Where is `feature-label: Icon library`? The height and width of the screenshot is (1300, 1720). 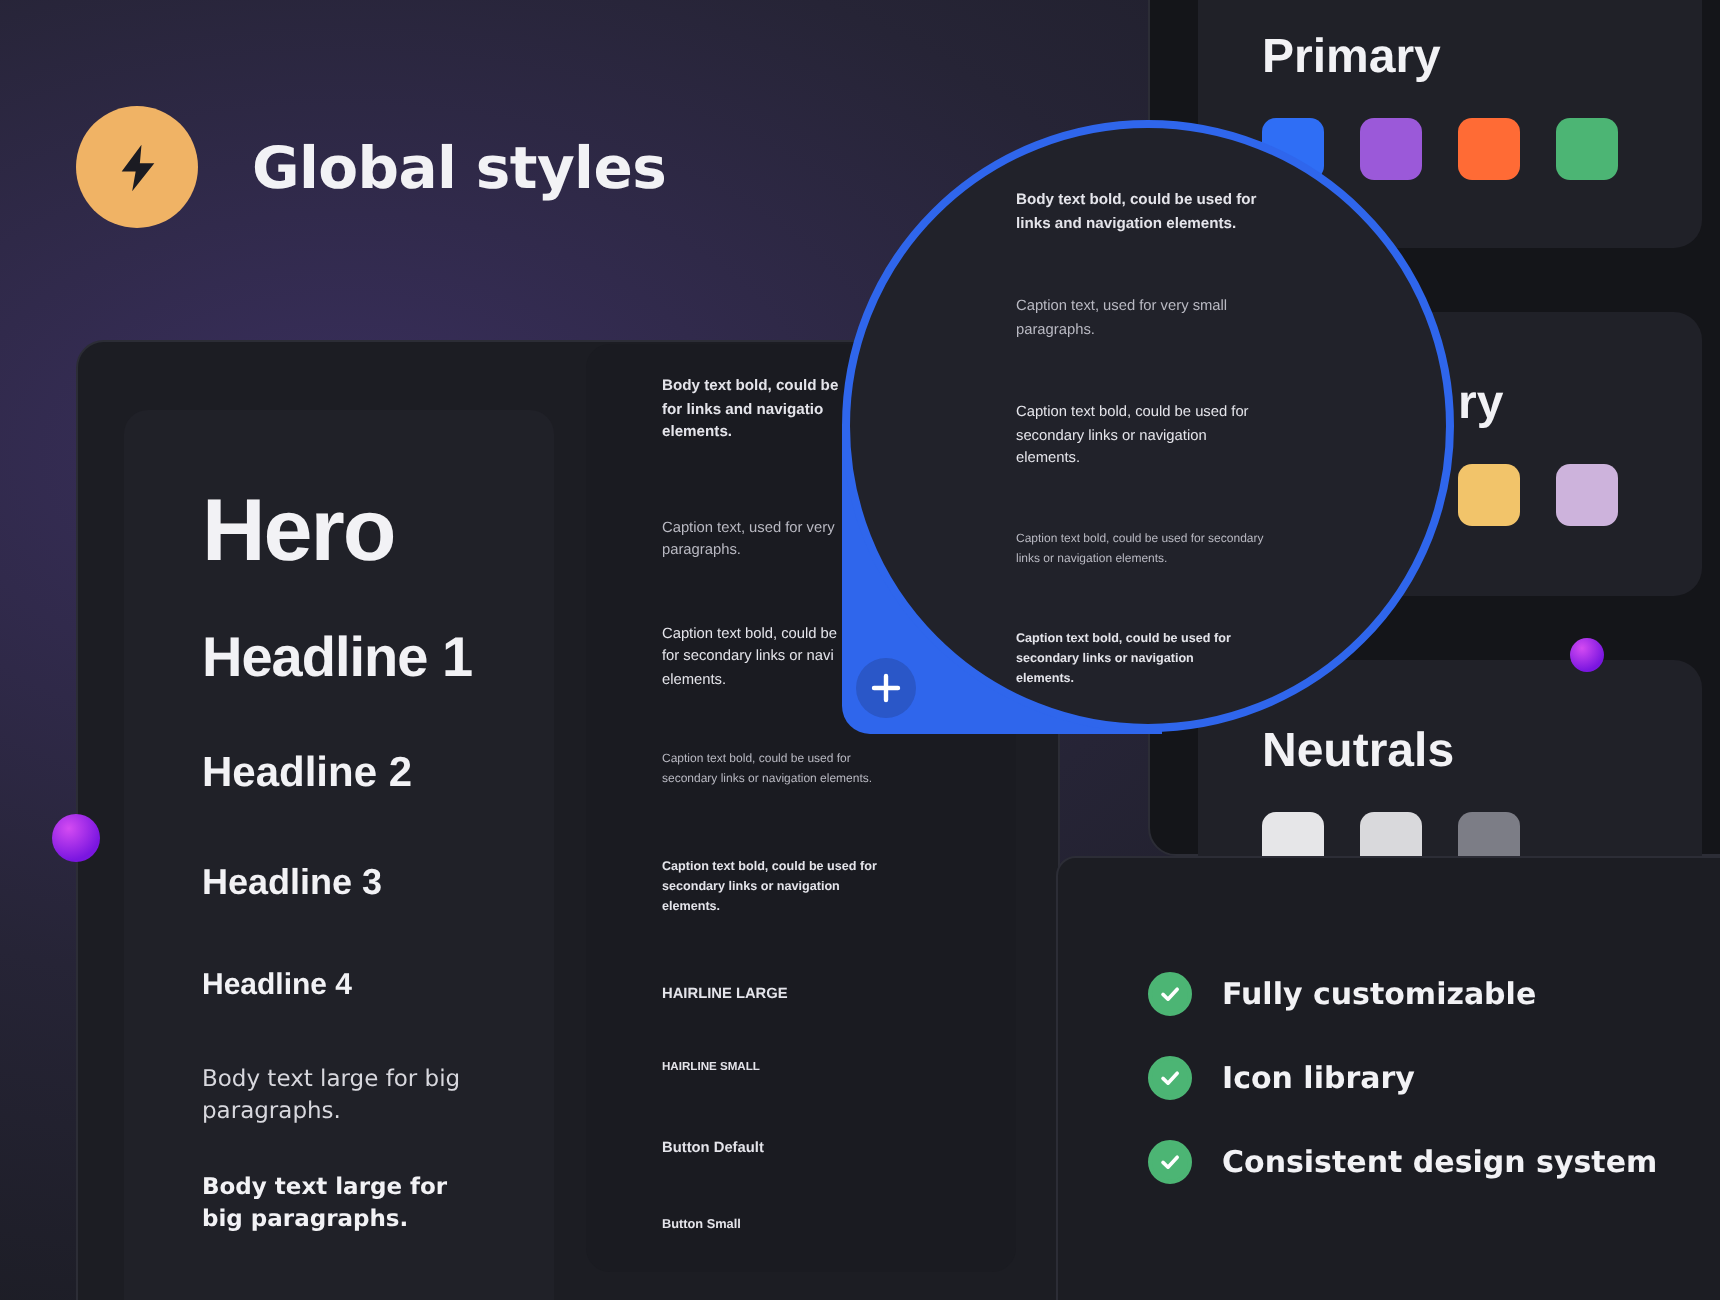
feature-label: Icon library is located at coordinates (1318, 1078).